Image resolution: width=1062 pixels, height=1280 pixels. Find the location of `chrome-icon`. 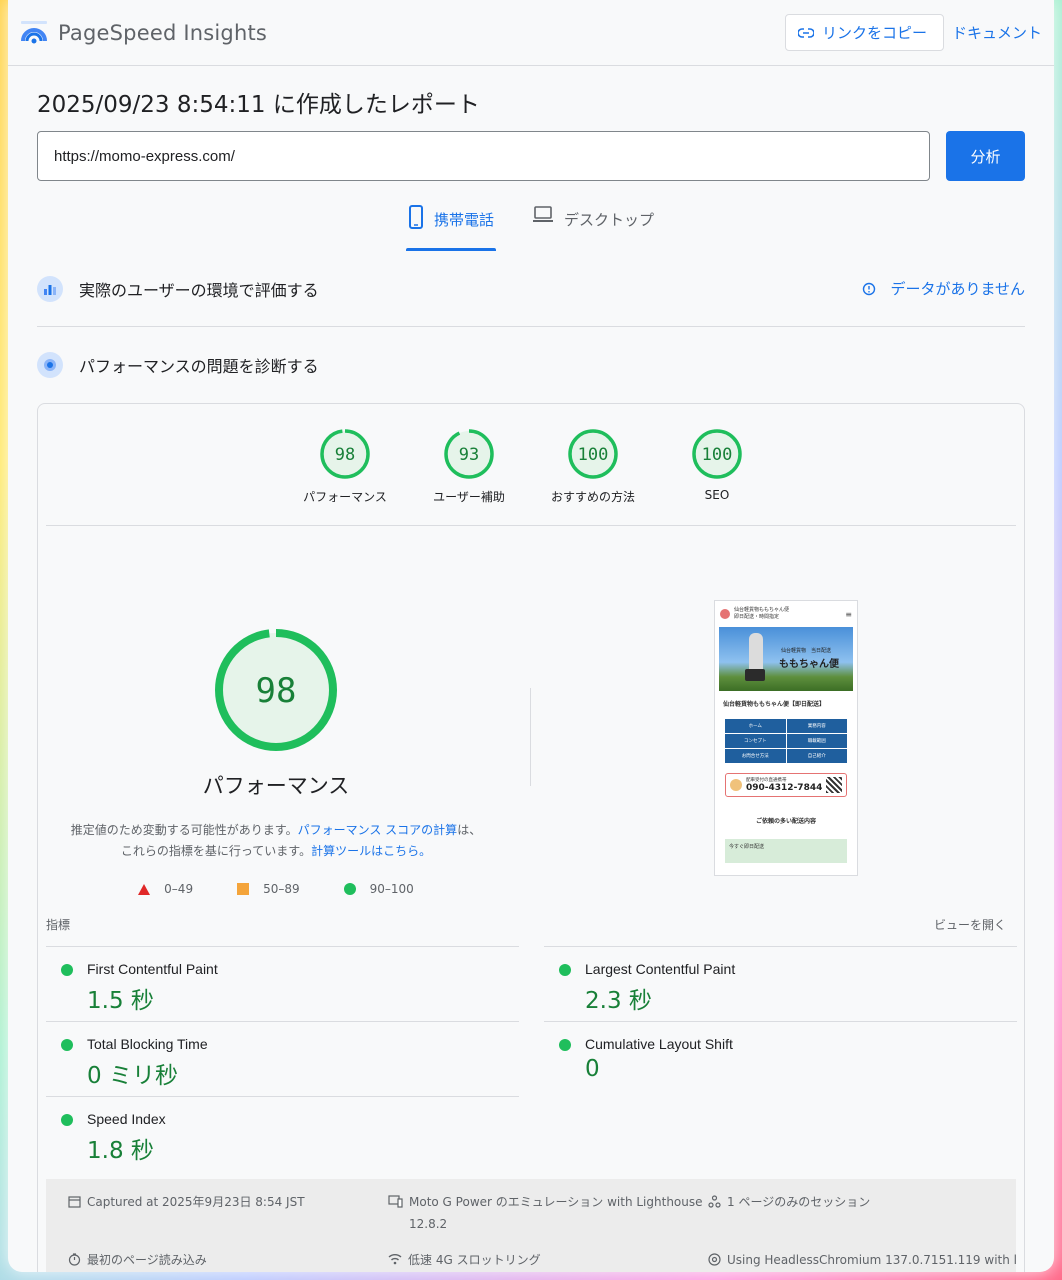

chrome-icon is located at coordinates (714, 1259).